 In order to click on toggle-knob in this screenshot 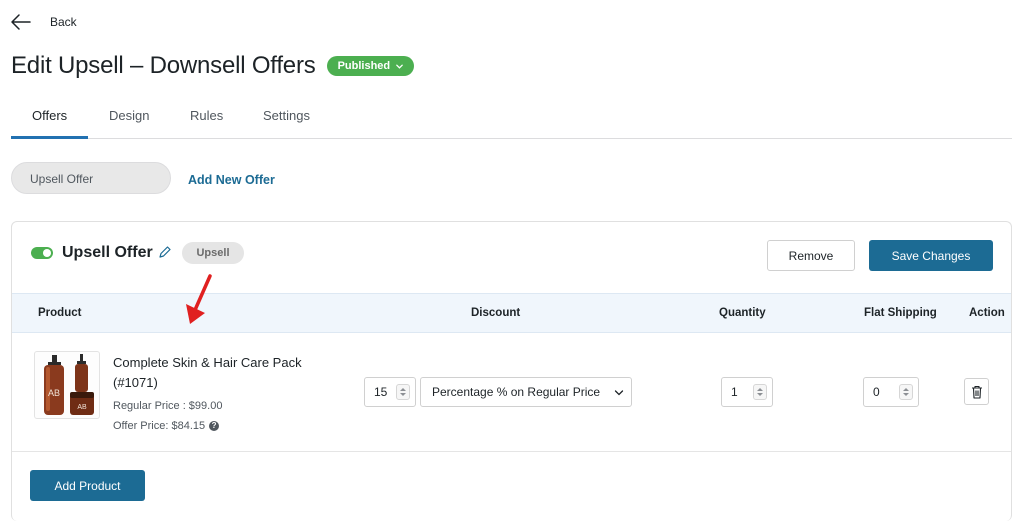, I will do `click(47, 253)`.